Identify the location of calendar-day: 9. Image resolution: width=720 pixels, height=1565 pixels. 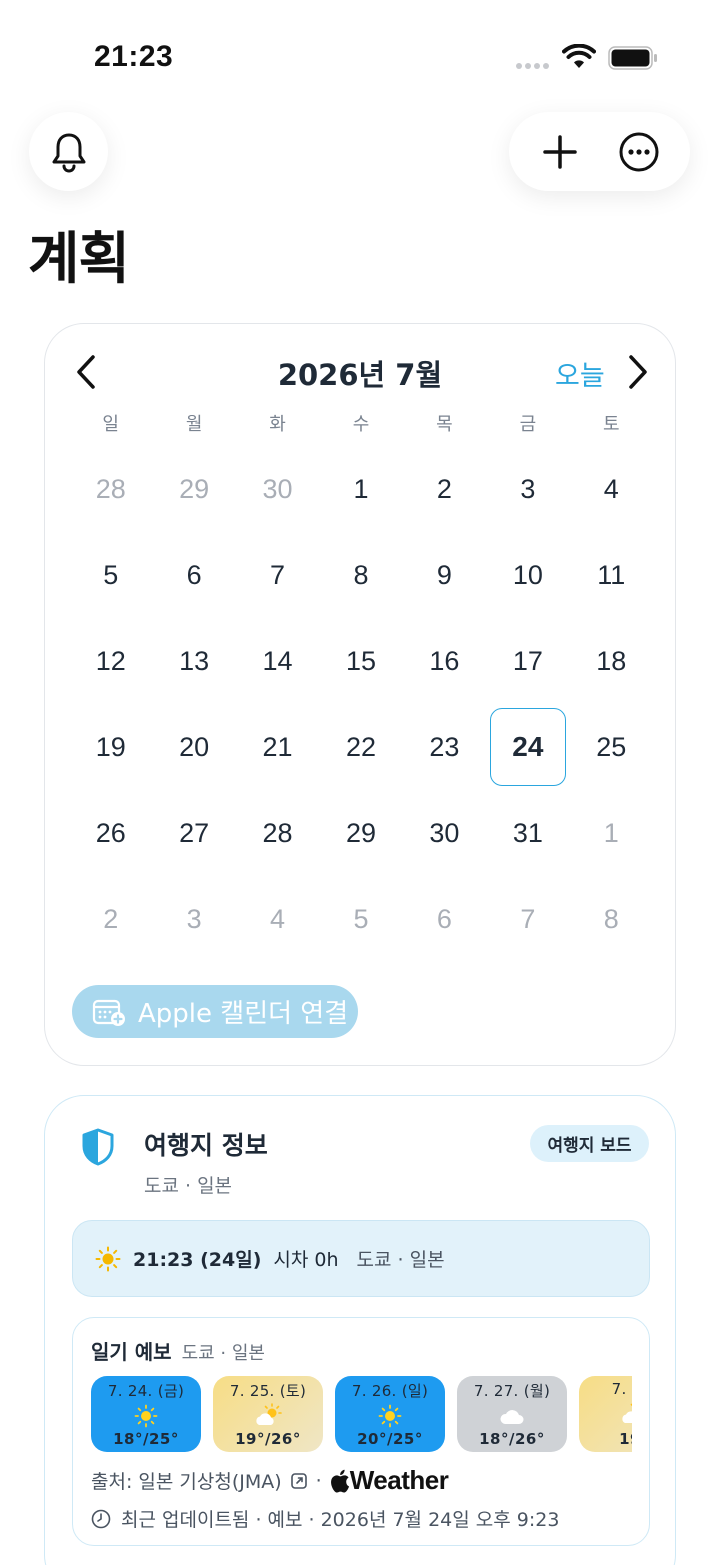
(444, 575).